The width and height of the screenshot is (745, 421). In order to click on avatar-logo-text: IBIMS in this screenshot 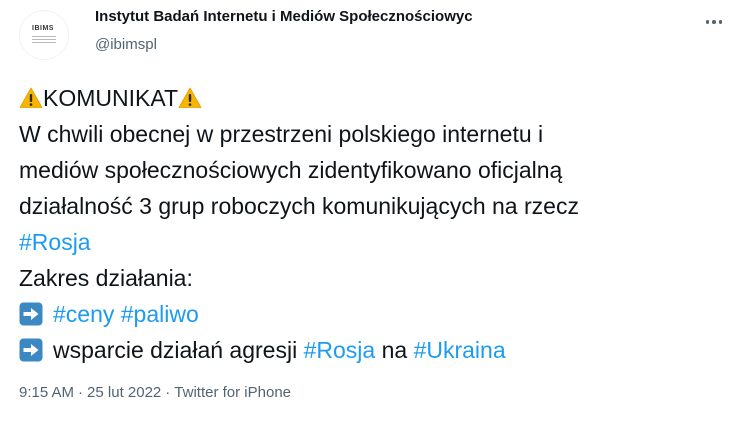, I will do `click(43, 28)`.